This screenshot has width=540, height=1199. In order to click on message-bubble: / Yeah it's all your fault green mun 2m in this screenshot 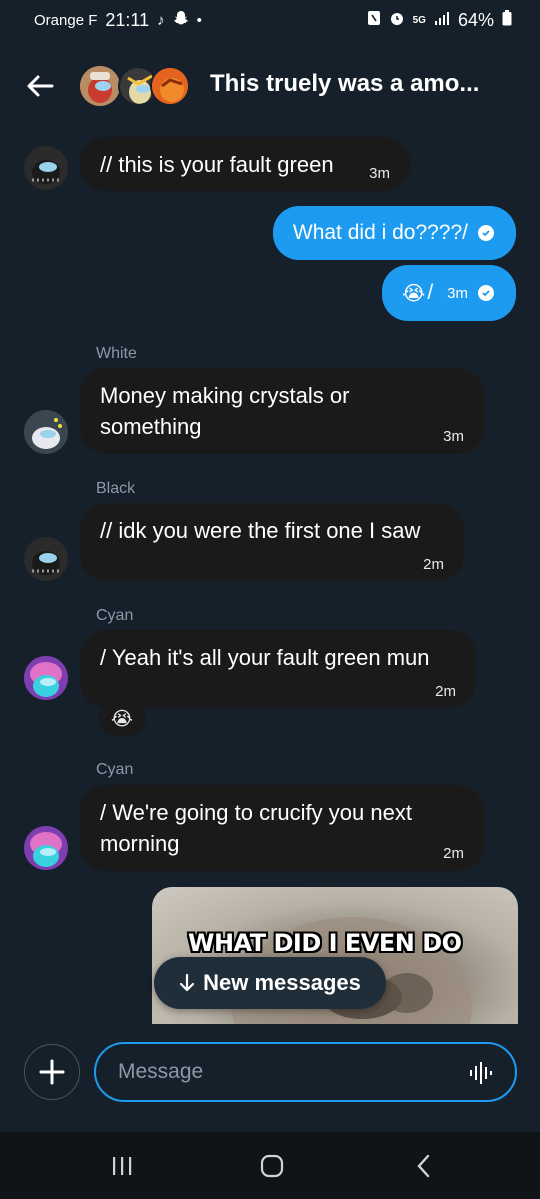, I will do `click(278, 669)`.